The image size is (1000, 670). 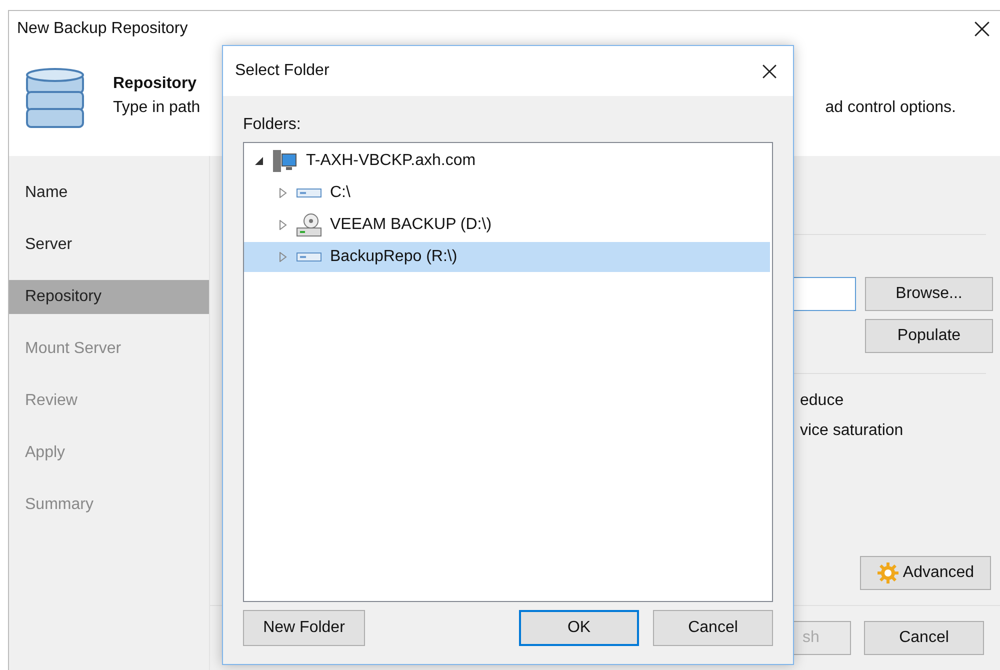 What do you see at coordinates (929, 336) in the screenshot?
I see `populate-button: Populate` at bounding box center [929, 336].